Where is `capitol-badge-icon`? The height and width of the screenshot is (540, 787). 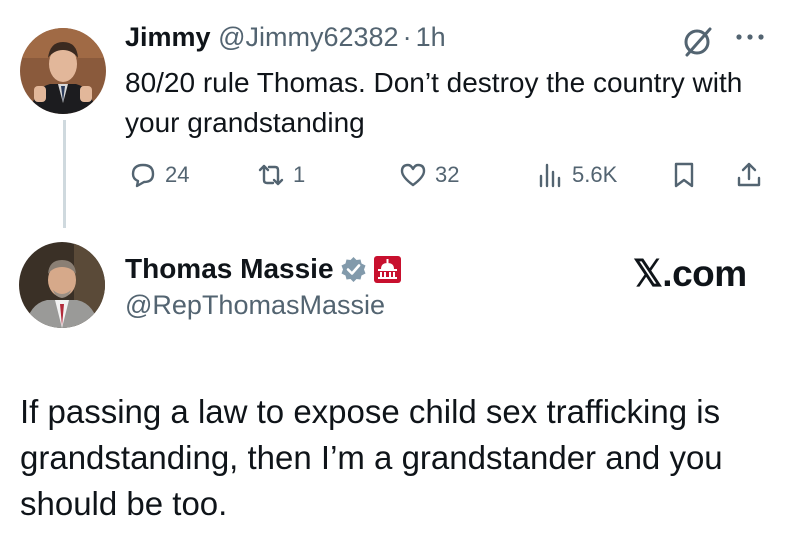 capitol-badge-icon is located at coordinates (387, 269).